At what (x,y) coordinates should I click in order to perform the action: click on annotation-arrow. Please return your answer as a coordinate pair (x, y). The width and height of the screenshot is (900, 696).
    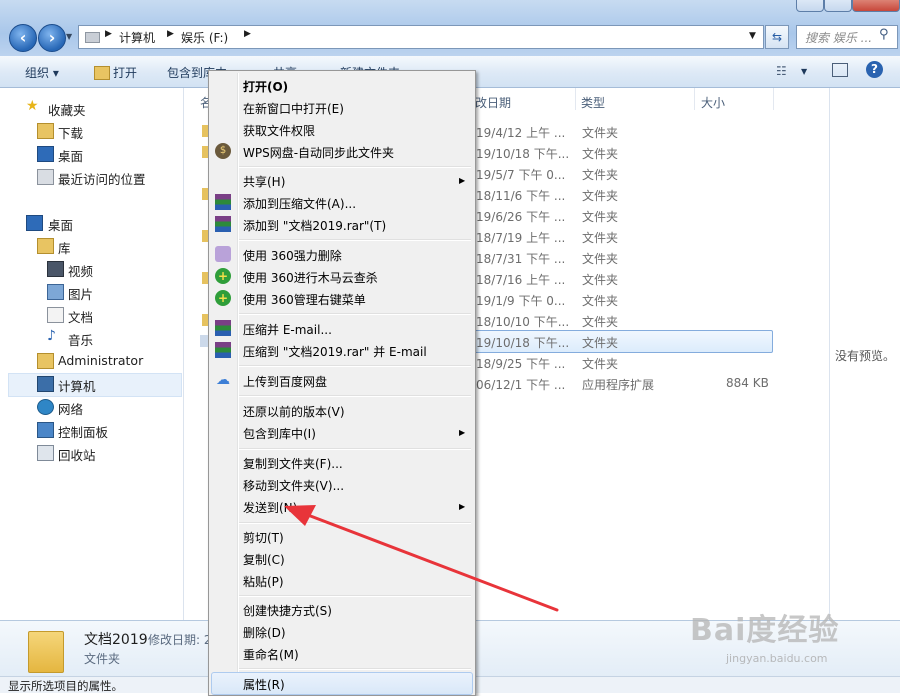
    Looking at the image, I should click on (421, 558).